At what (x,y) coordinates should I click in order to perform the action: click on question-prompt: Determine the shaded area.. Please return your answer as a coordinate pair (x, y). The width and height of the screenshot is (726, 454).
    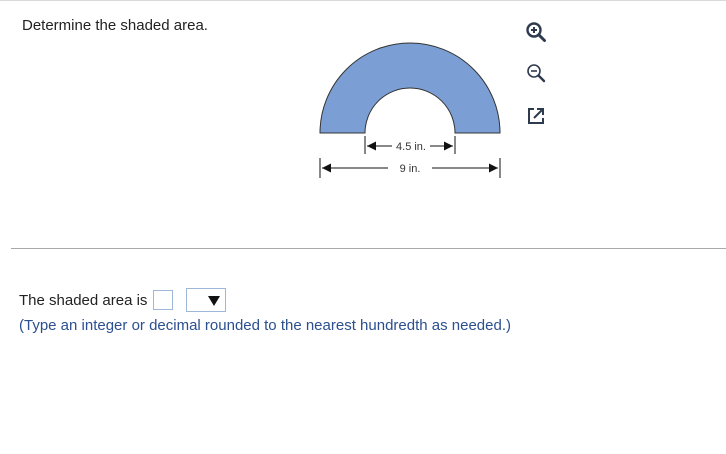
    Looking at the image, I should click on (115, 25).